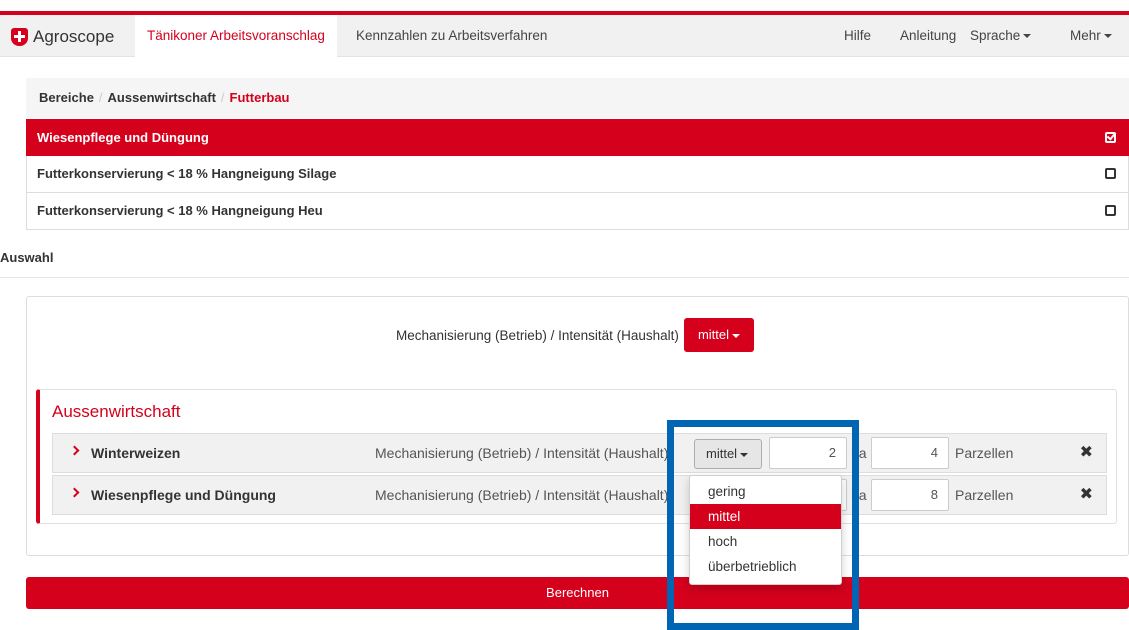 The image size is (1129, 630). What do you see at coordinates (765, 566) in the screenshot?
I see `dropdown-option-ueberbetrieblich: überbetrieblich` at bounding box center [765, 566].